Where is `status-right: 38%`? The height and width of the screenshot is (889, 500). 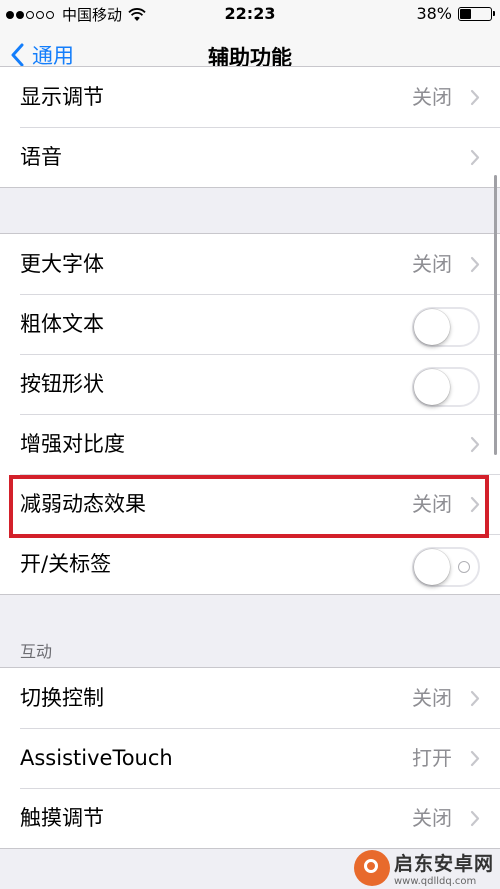
status-right: 38% is located at coordinates (455, 13).